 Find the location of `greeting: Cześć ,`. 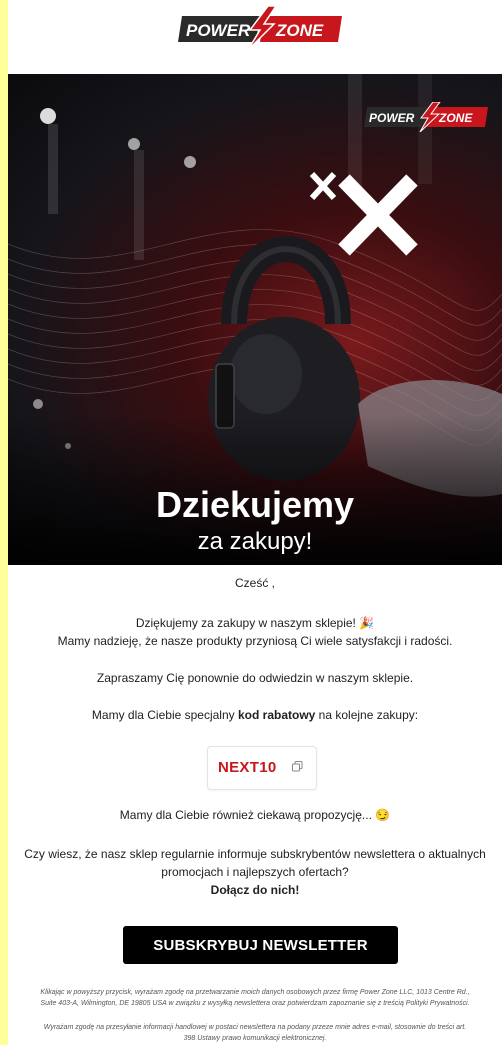

greeting: Cześć , is located at coordinates (254, 583).